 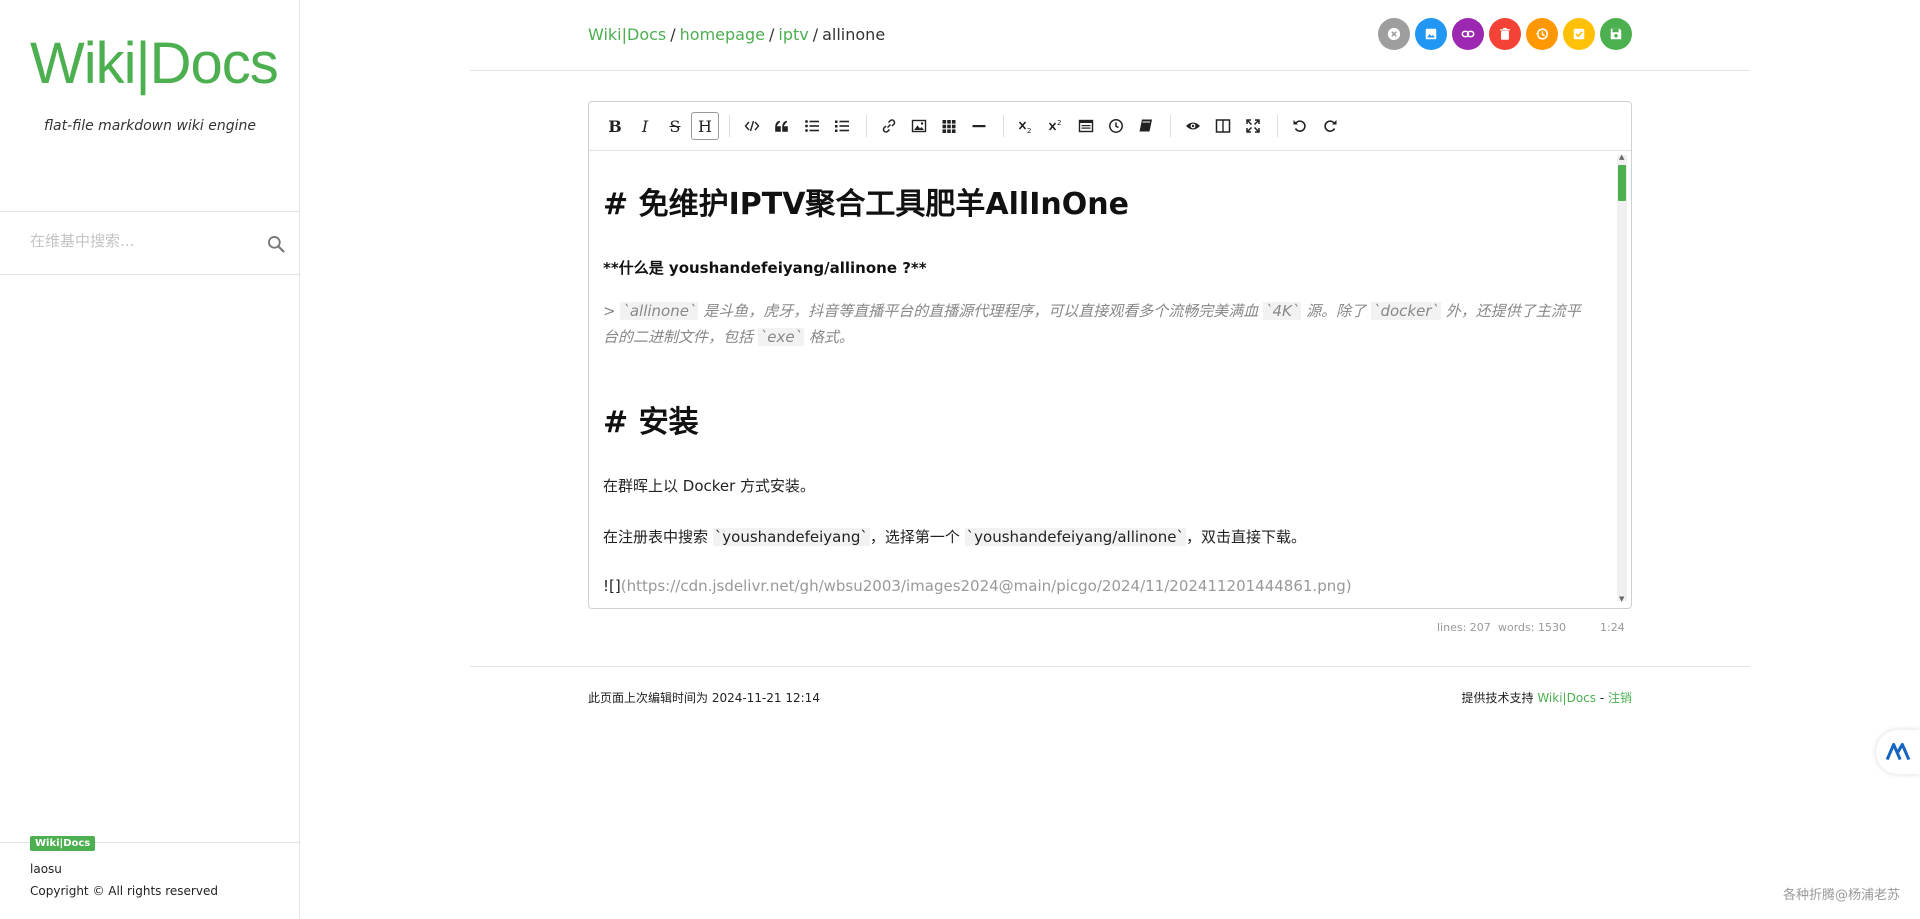 I want to click on unordered-list-button, so click(x=812, y=126).